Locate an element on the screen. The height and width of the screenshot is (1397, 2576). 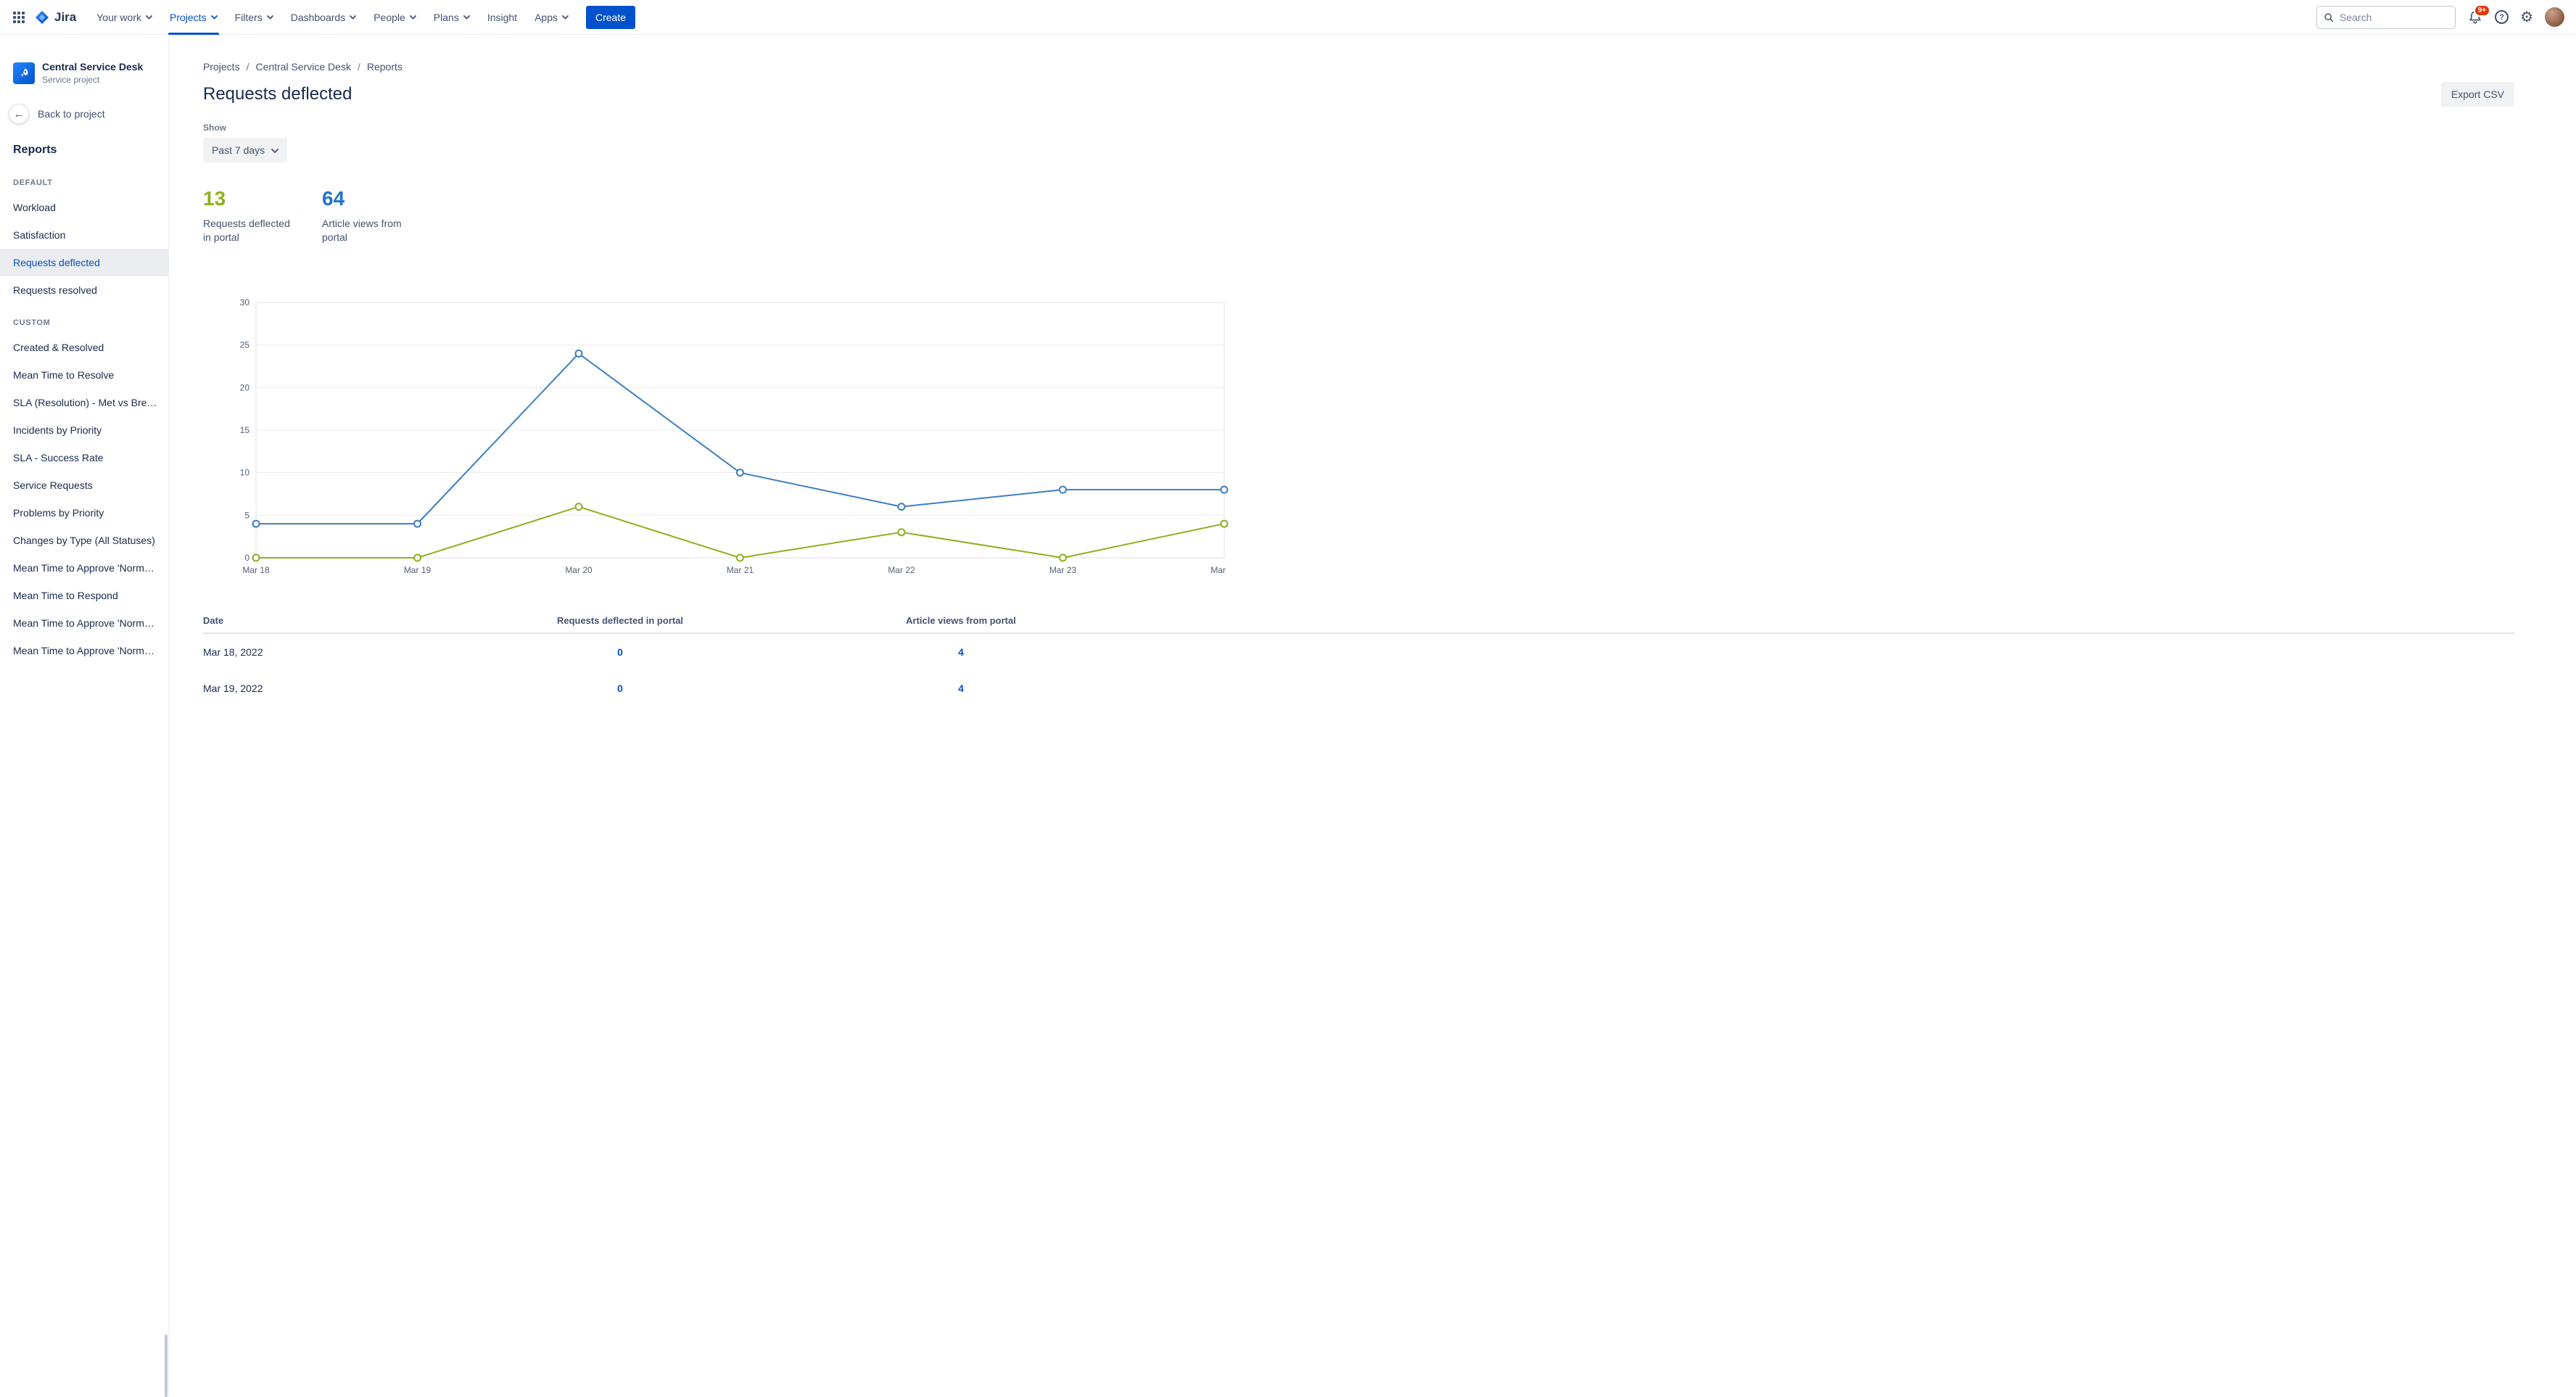
nav-insight: Insight is located at coordinates (502, 17).